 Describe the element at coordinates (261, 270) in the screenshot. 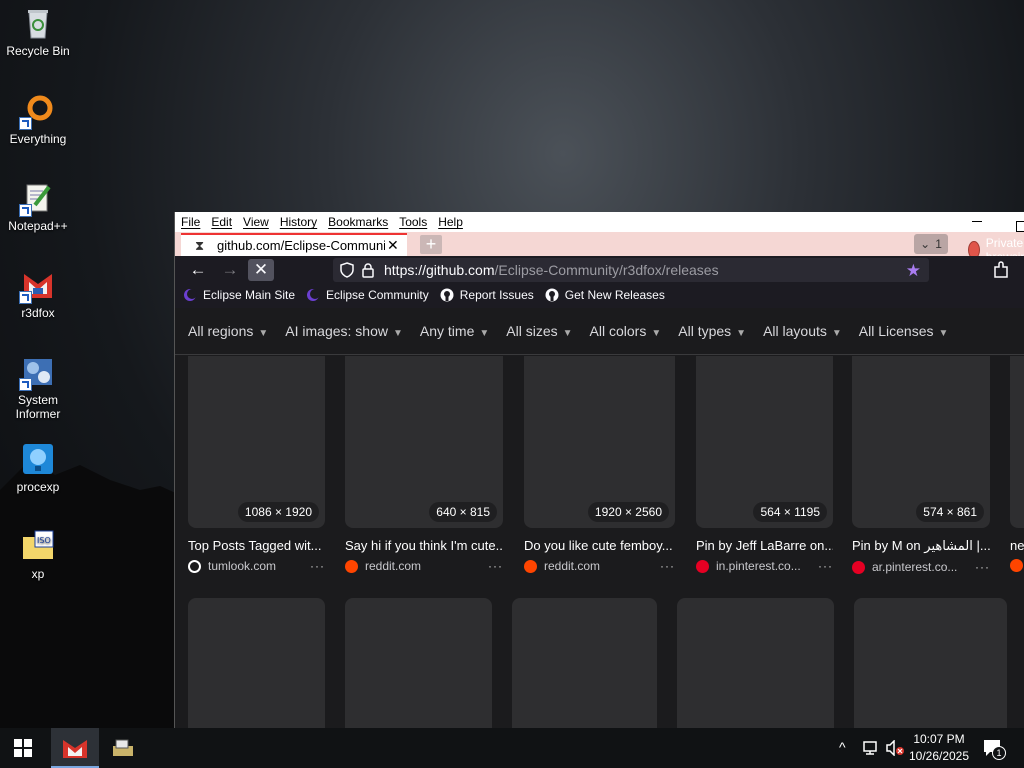

I see `stop-loading-icon: ✕` at that location.